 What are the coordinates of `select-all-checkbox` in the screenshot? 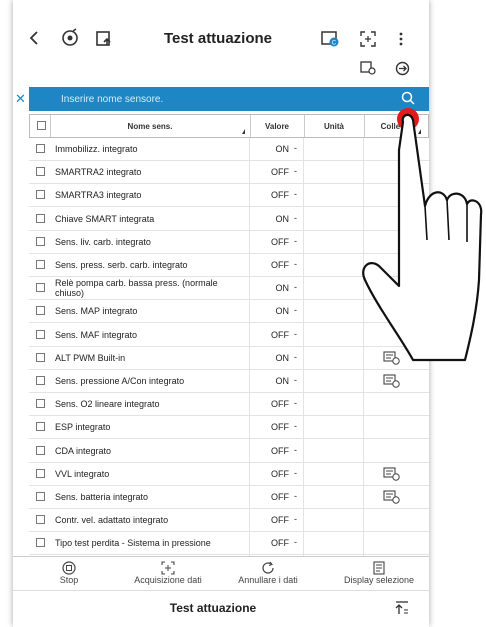 It's located at (41, 125).